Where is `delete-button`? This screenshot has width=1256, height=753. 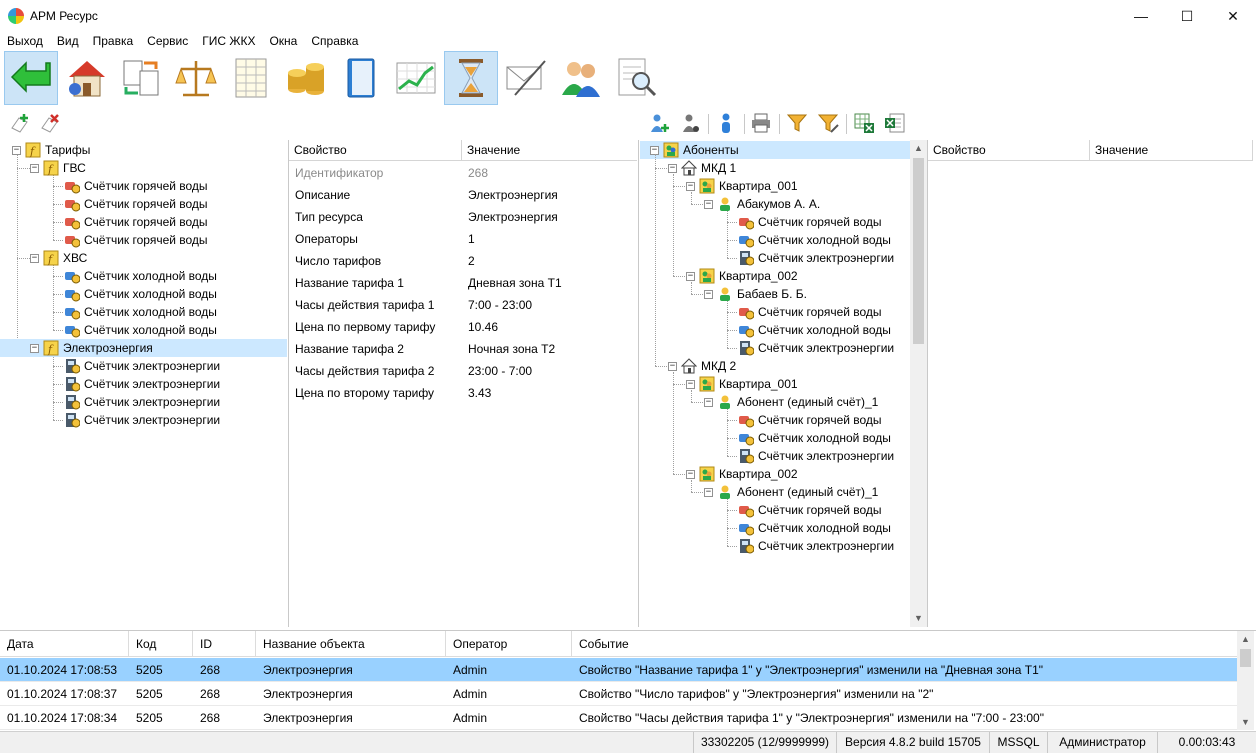 delete-button is located at coordinates (50, 123).